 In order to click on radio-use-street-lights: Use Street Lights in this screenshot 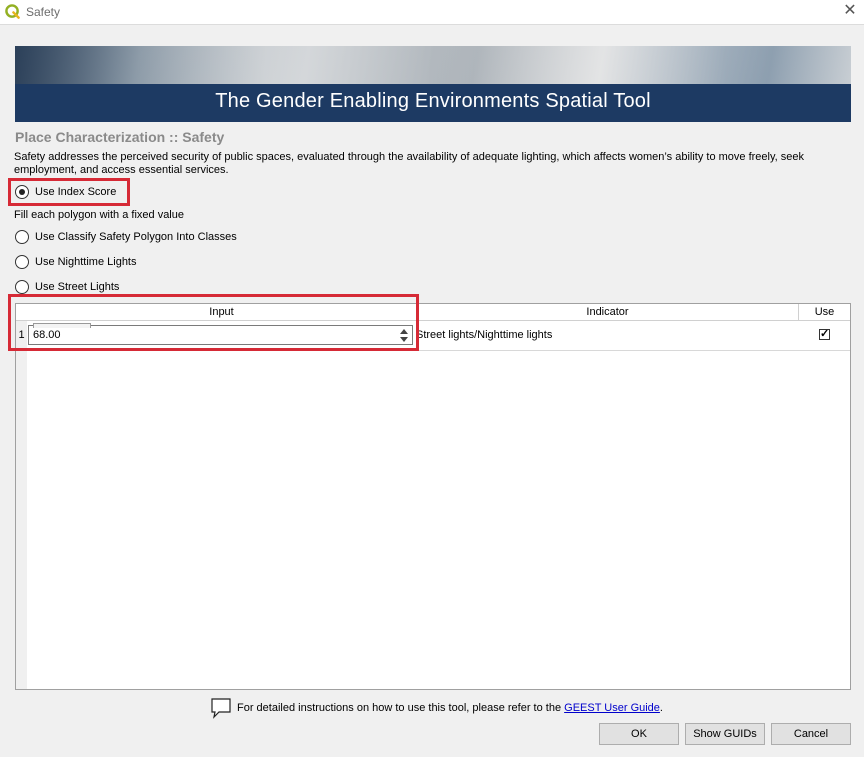, I will do `click(67, 287)`.